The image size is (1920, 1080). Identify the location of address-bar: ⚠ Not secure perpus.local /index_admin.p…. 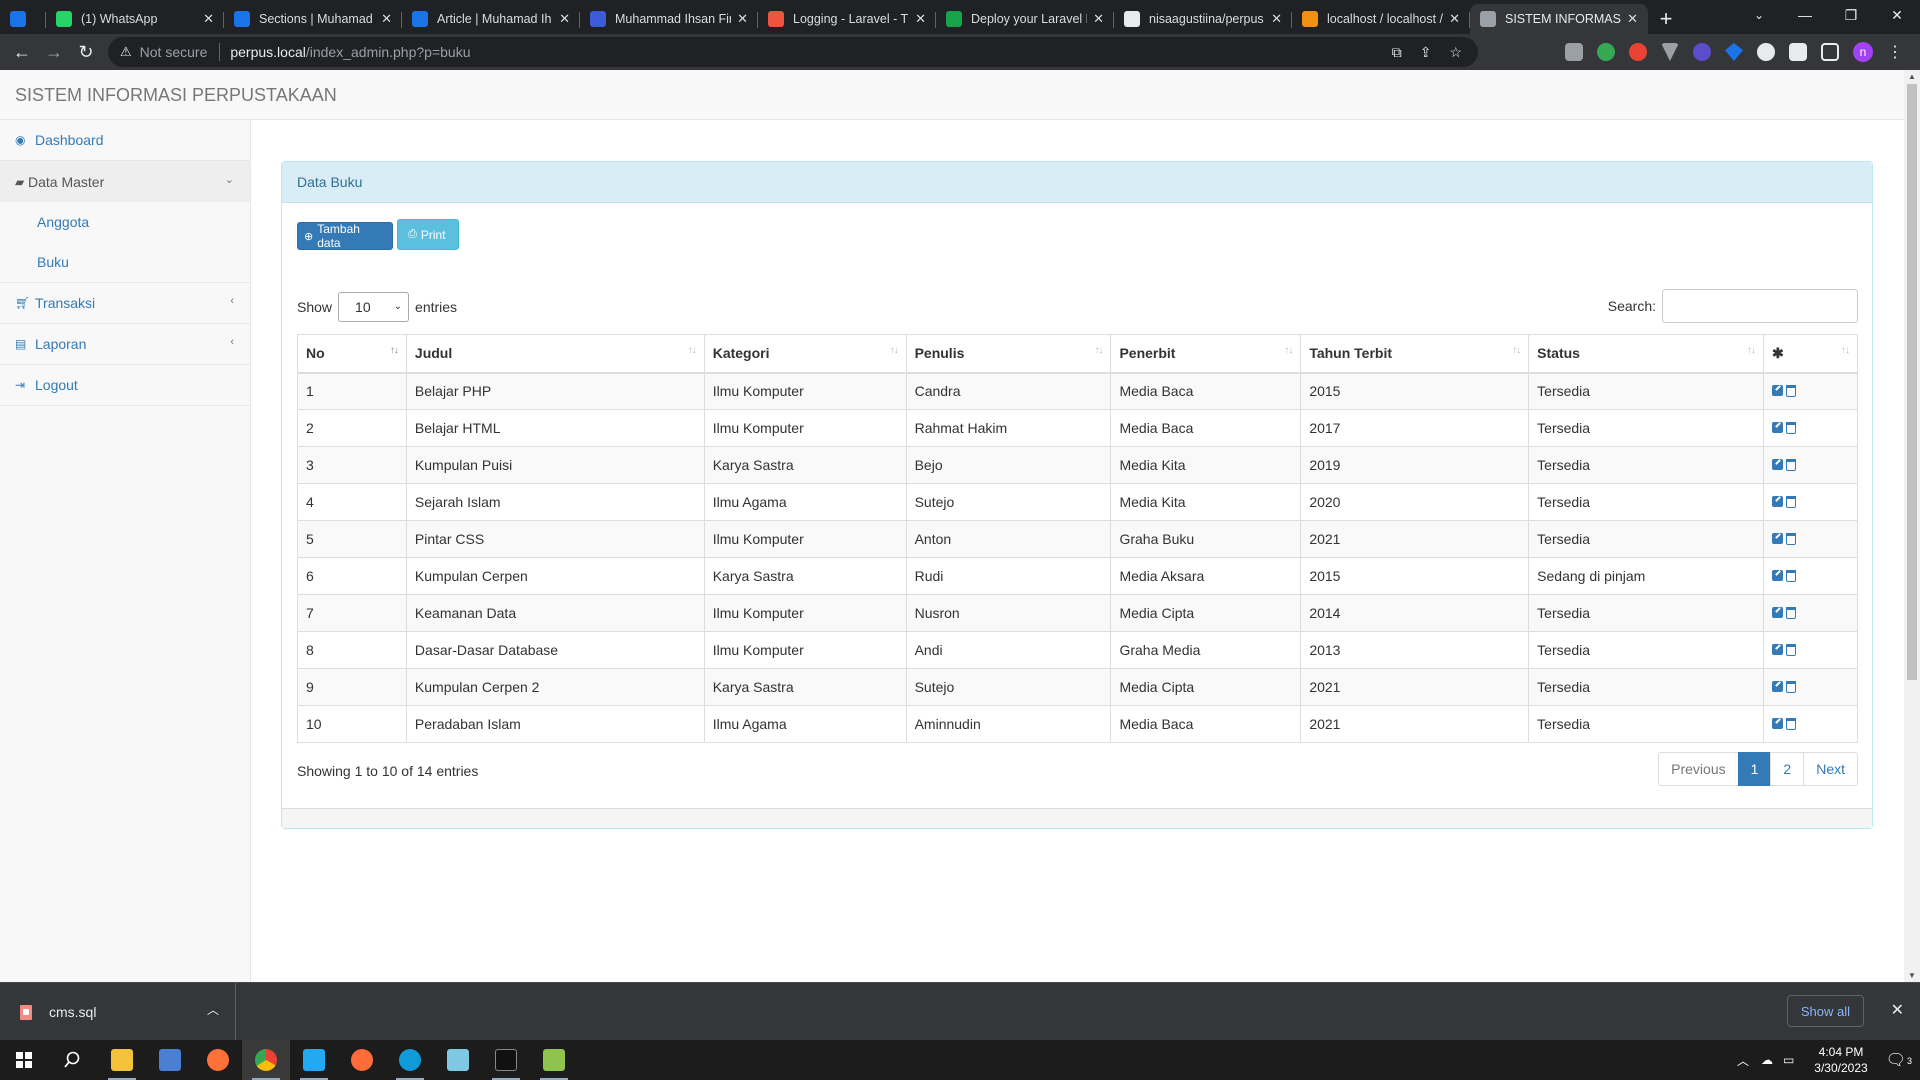
(793, 52).